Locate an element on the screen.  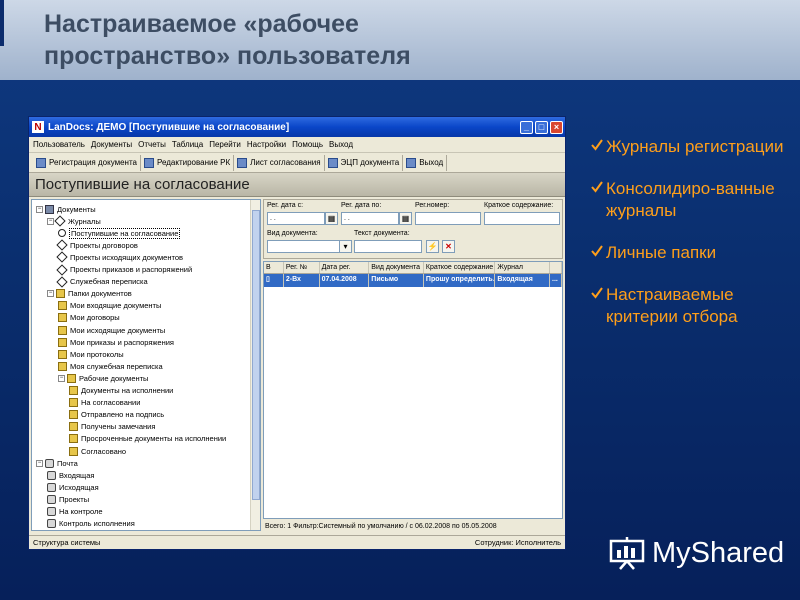
tree-item: Отправлено на подпись is located at coordinates (116, 415).